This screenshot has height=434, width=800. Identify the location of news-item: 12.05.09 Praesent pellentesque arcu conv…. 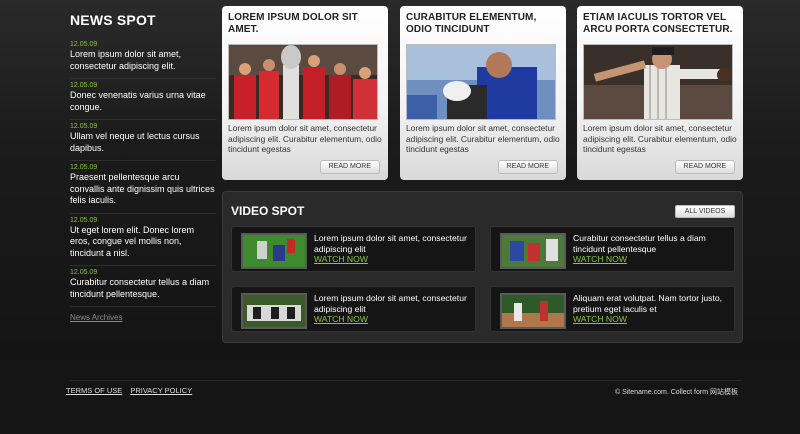
(143, 187).